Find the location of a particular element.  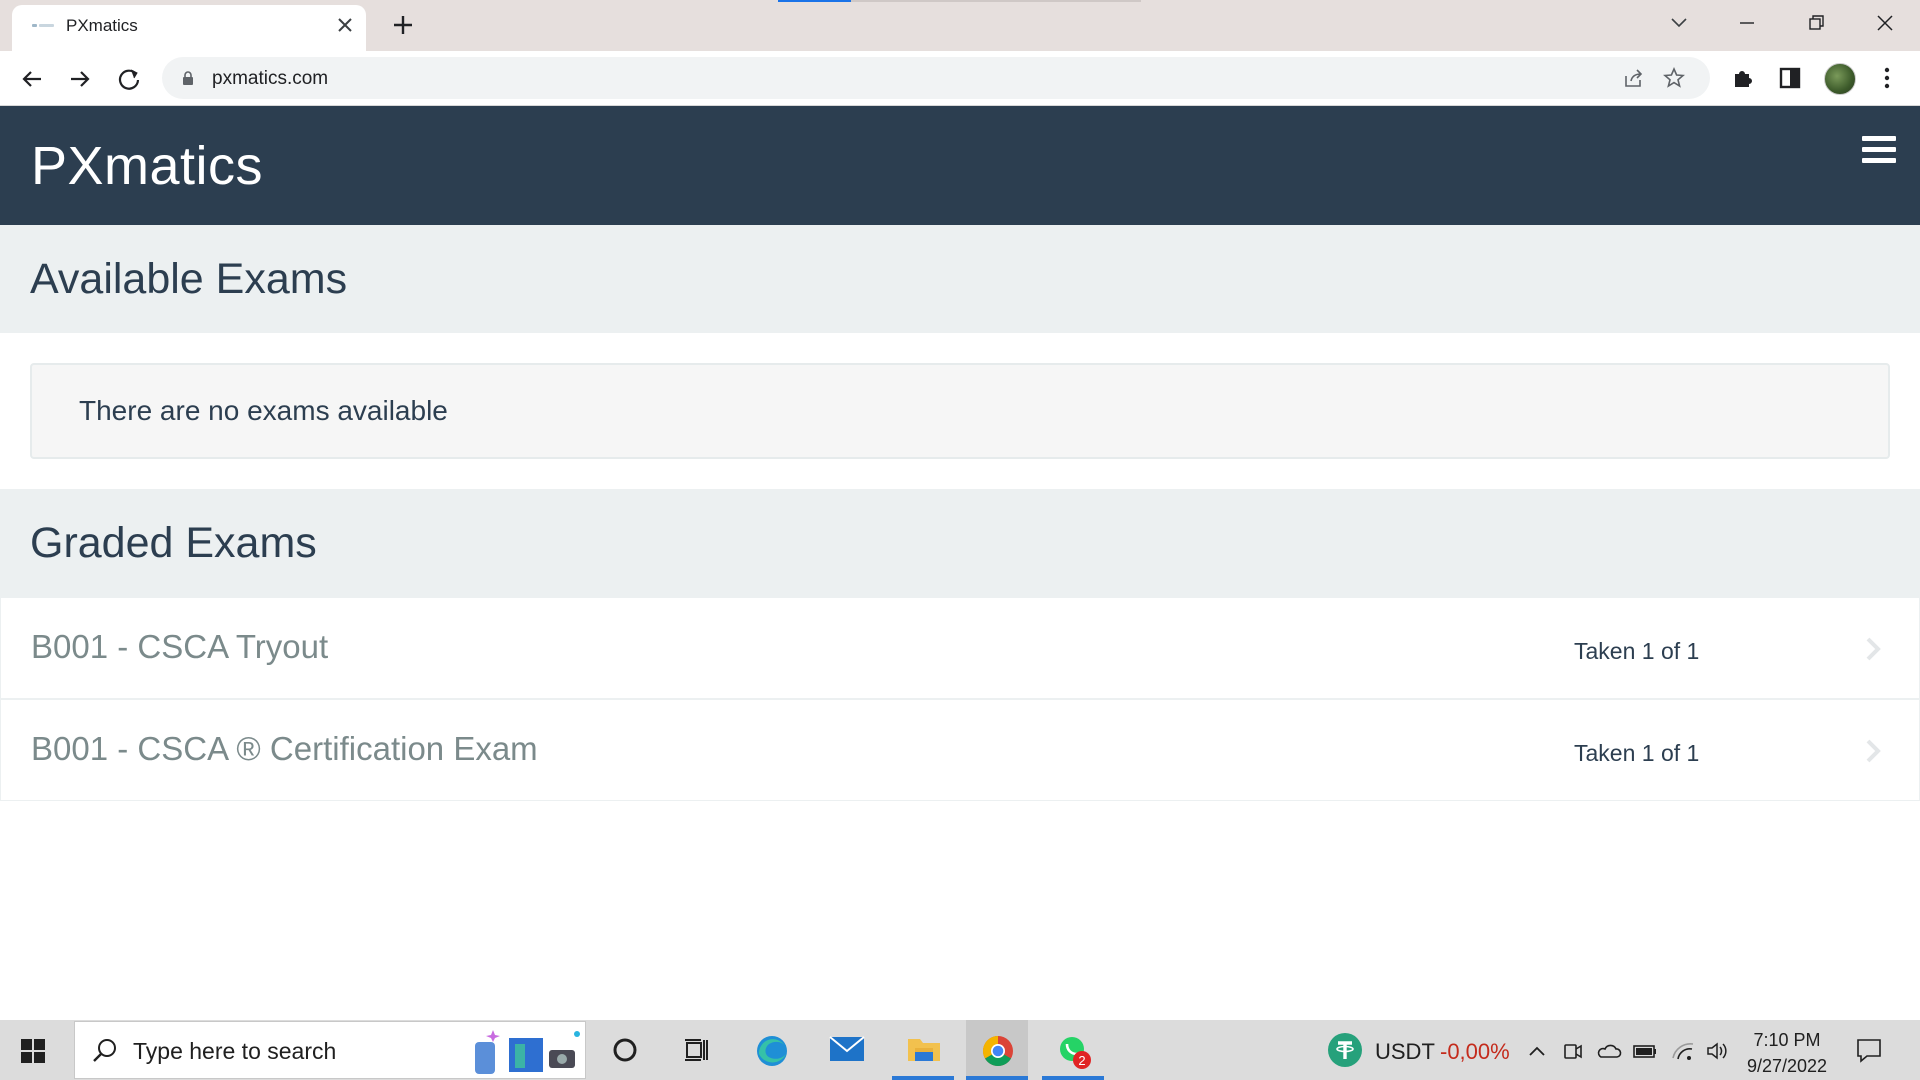

chrome-icon is located at coordinates (997, 1051).